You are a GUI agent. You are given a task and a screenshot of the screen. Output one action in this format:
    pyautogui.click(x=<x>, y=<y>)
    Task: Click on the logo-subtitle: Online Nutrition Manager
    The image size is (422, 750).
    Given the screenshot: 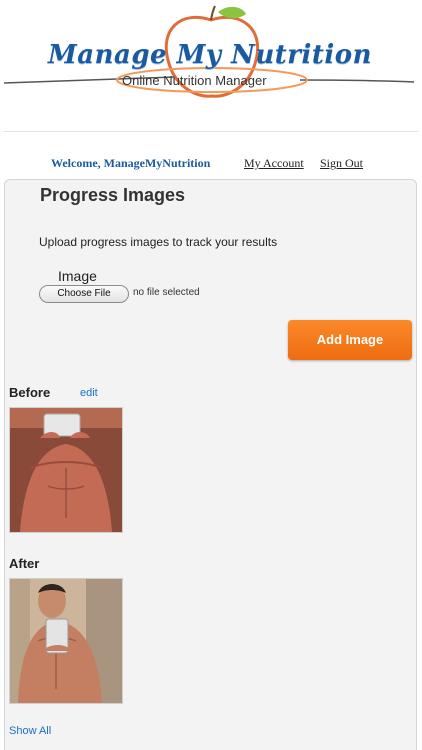 What is the action you would take?
    pyautogui.click(x=194, y=80)
    